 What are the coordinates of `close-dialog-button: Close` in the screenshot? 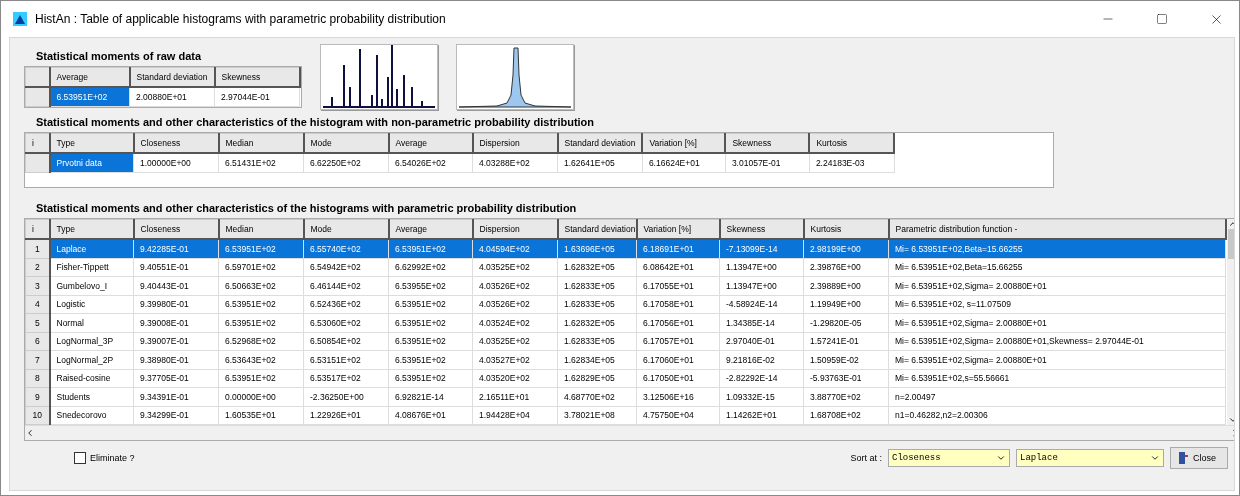 It's located at (1199, 458).